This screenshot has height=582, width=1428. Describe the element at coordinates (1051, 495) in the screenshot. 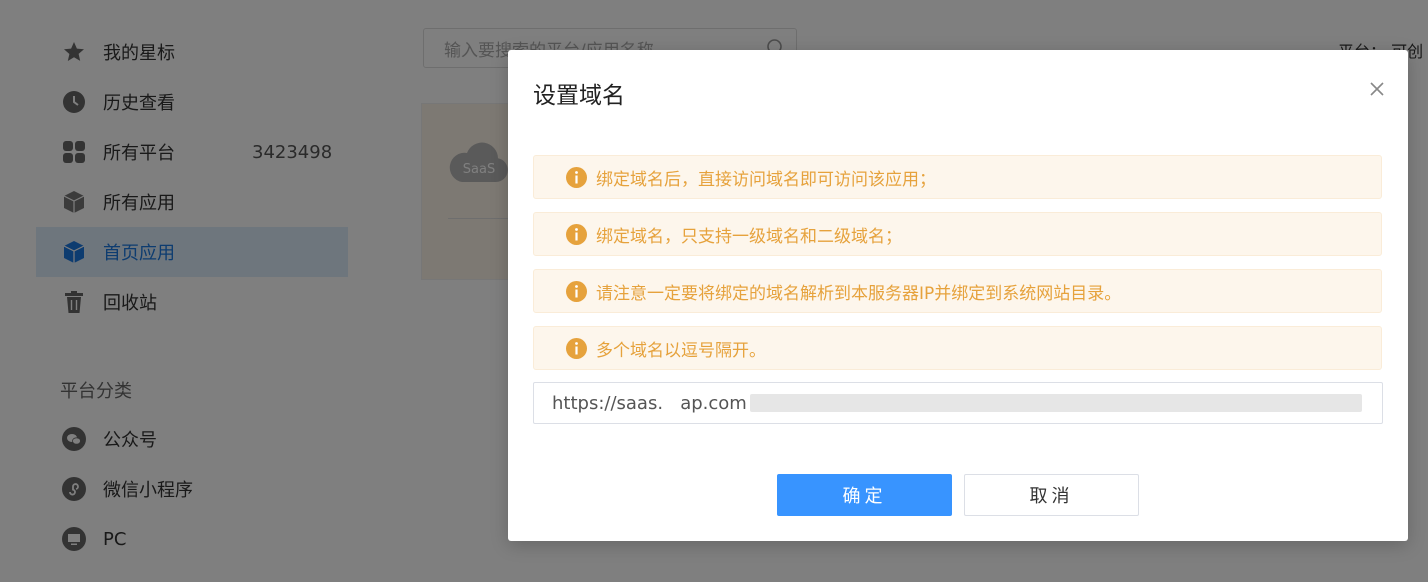

I see `cancel-button: 取消` at that location.